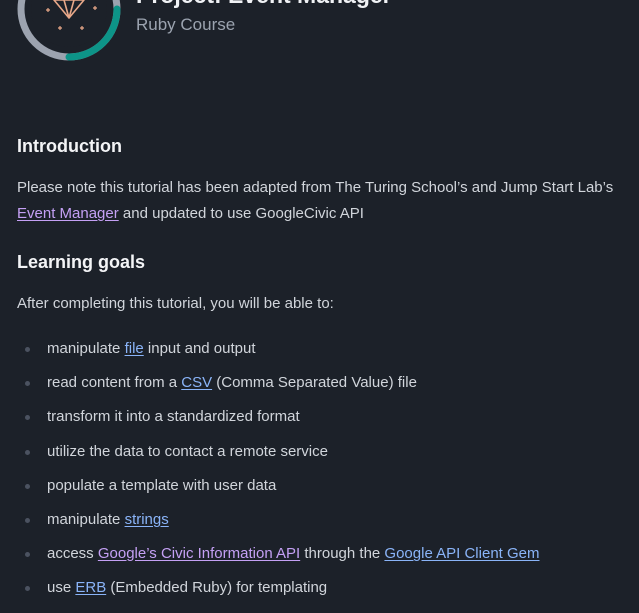 This screenshot has width=639, height=613. What do you see at coordinates (322, 486) in the screenshot?
I see `list-item: populate a template with user data` at bounding box center [322, 486].